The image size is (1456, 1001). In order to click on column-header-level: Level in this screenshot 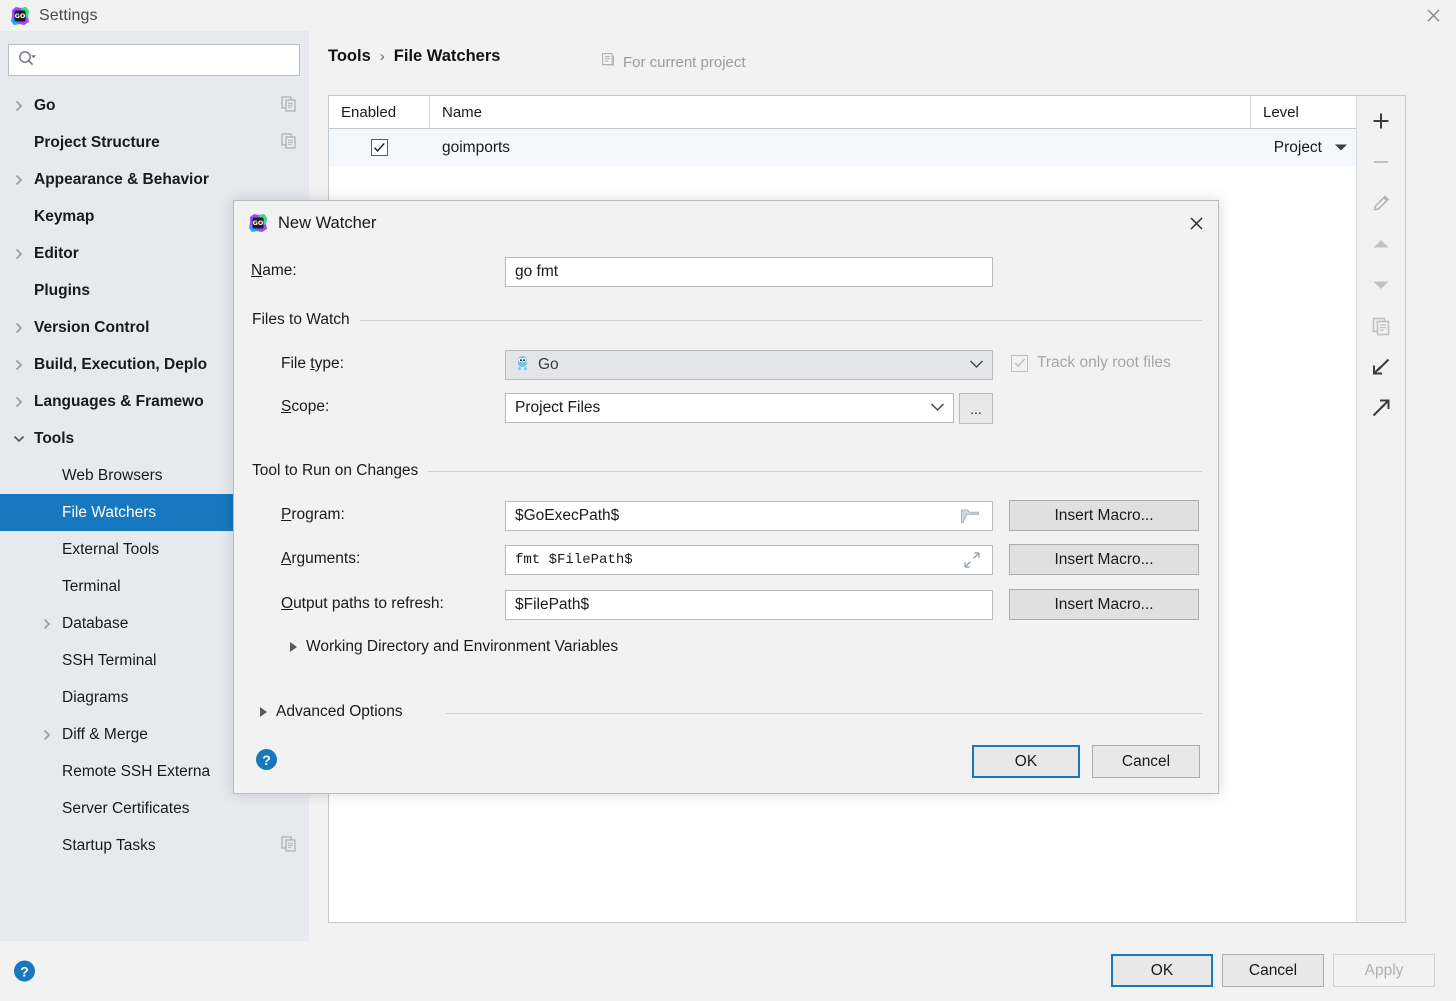, I will do `click(1303, 112)`.